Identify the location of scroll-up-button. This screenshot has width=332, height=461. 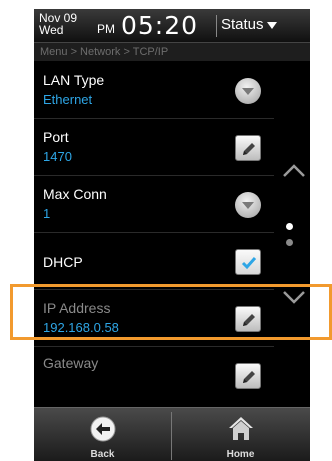
(294, 172).